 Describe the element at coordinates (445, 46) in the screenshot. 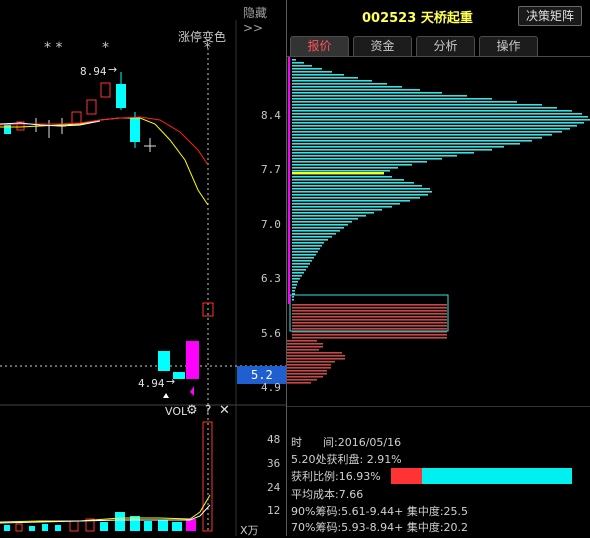

I see `tab-analysis: 分析` at that location.